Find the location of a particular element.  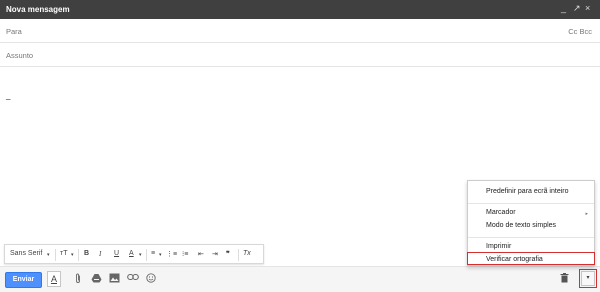

text-color-icon: A is located at coordinates (131, 253).